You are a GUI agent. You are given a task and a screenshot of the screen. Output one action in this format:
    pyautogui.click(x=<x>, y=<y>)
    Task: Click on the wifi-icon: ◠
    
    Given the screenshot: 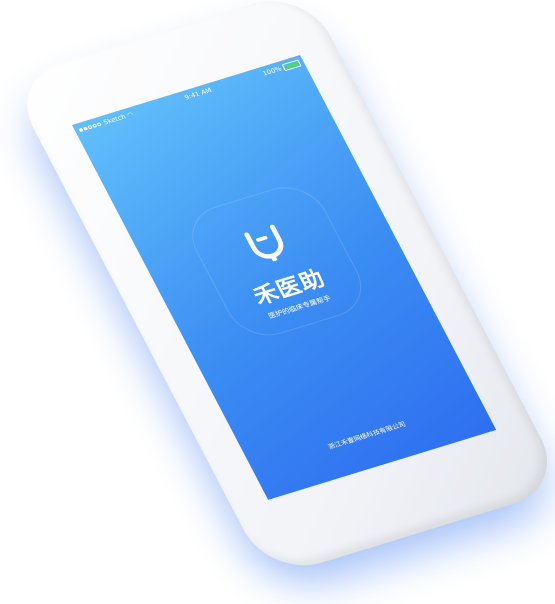 What is the action you would take?
    pyautogui.click(x=130, y=115)
    